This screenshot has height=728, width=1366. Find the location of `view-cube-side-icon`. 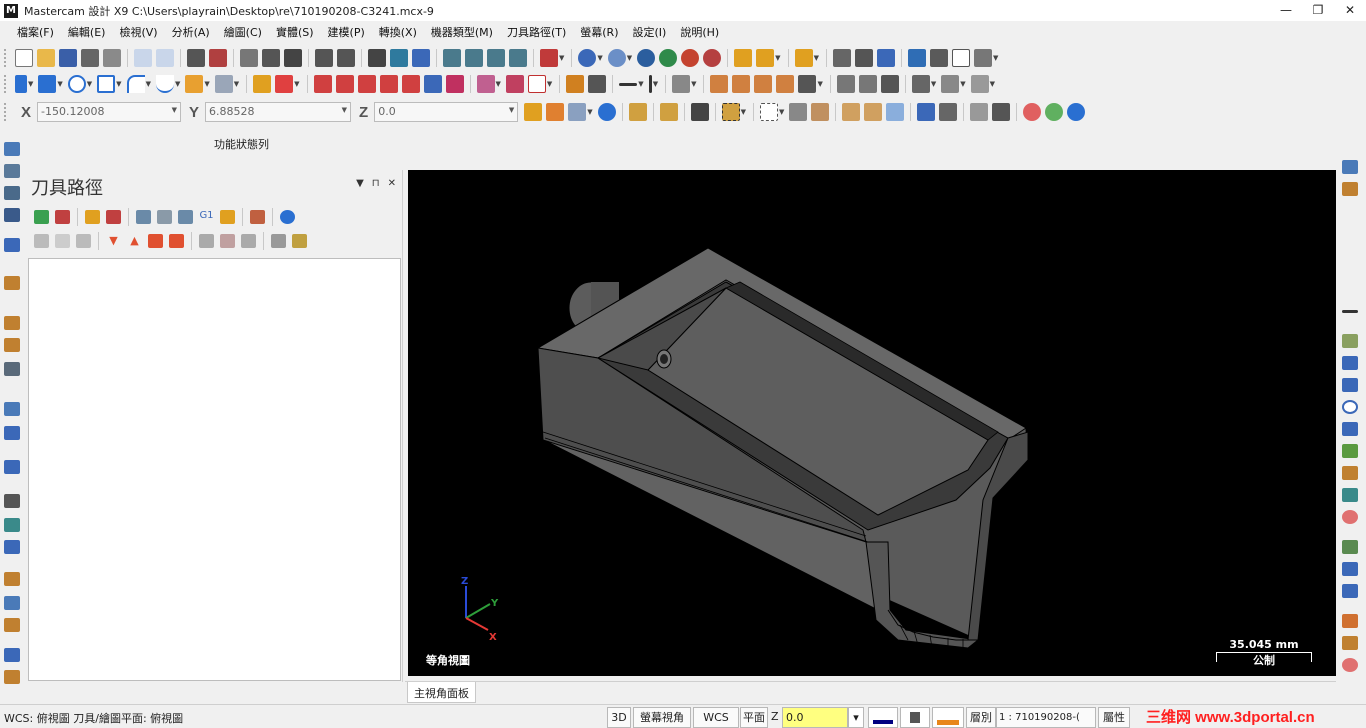

view-cube-side-icon is located at coordinates (1350, 167).